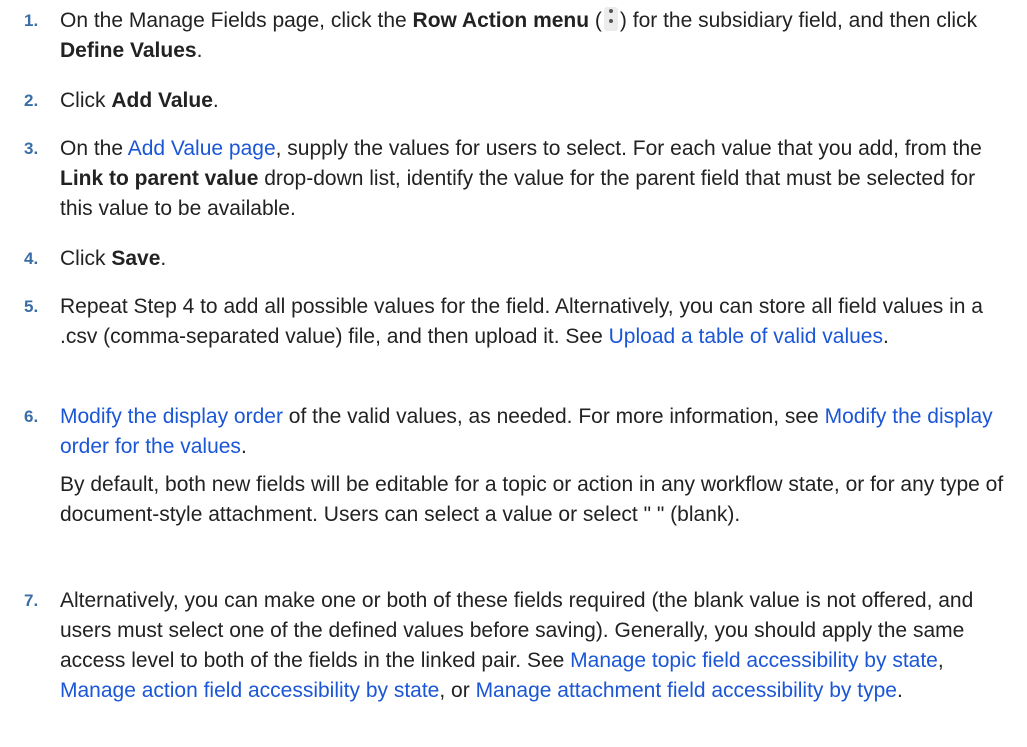  I want to click on add-value-page-link: Add Value page, so click(202, 148).